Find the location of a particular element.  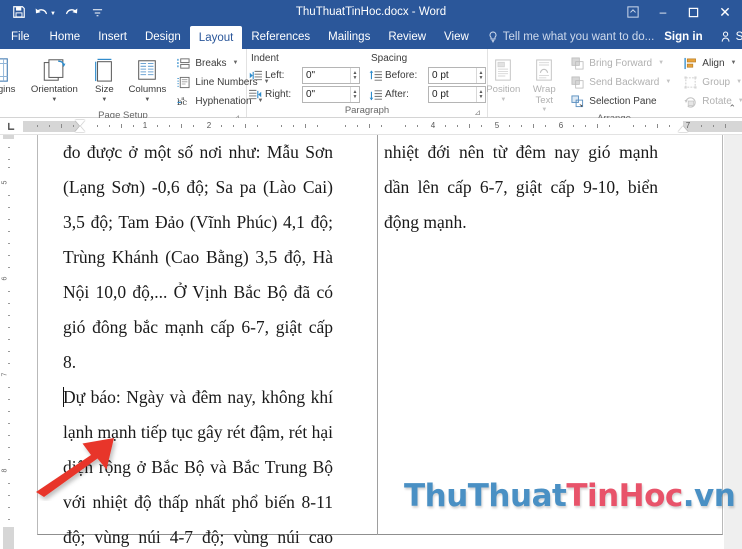

size-button: Size ▼ is located at coordinates (104, 78).